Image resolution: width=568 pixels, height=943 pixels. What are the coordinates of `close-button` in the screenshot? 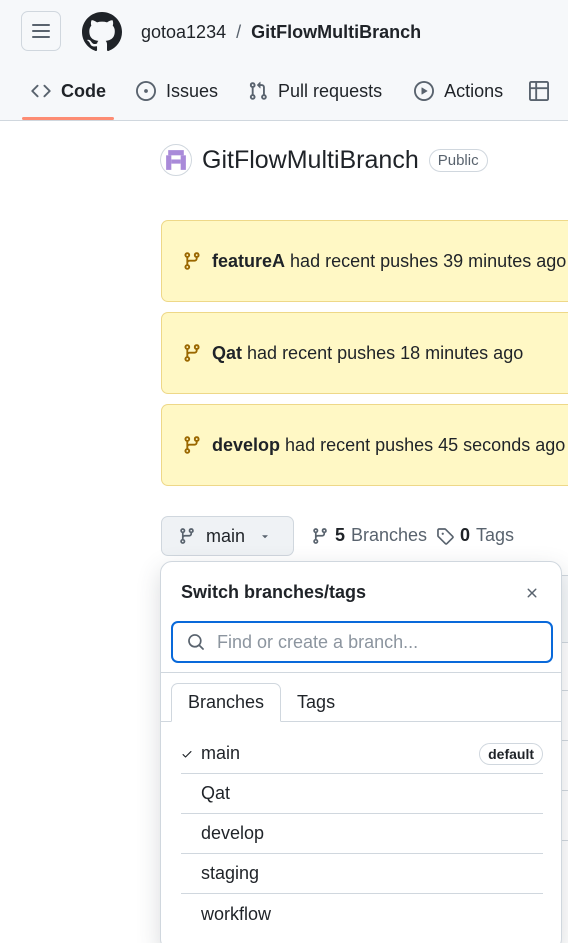 It's located at (532, 593).